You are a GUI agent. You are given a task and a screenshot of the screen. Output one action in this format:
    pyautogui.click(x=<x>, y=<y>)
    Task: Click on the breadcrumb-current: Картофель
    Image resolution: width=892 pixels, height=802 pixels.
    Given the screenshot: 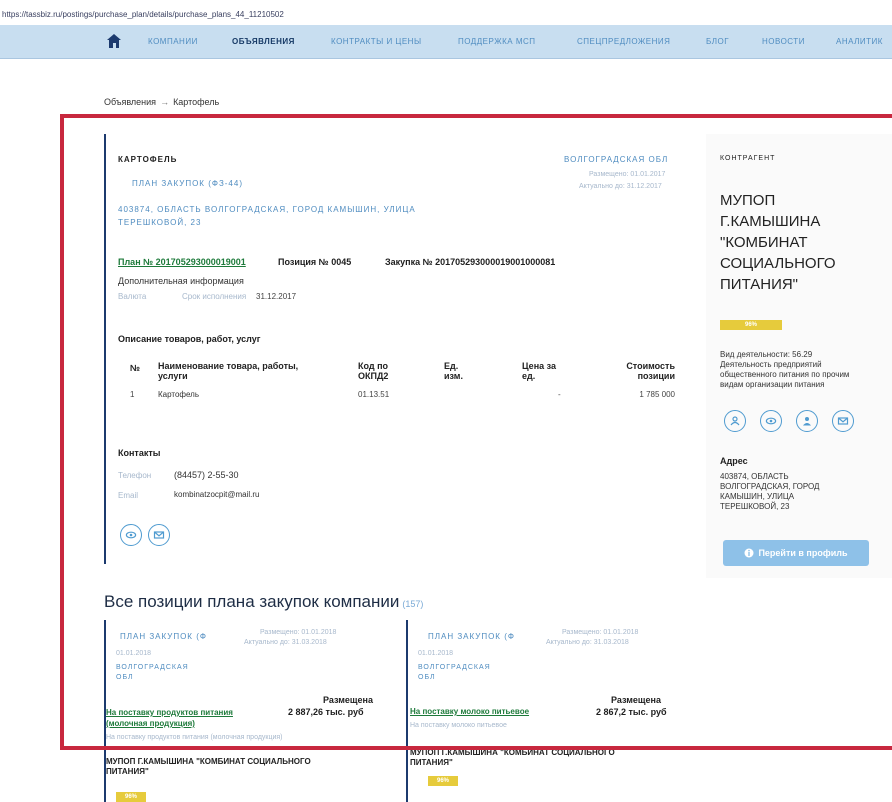 What is the action you would take?
    pyautogui.click(x=196, y=102)
    